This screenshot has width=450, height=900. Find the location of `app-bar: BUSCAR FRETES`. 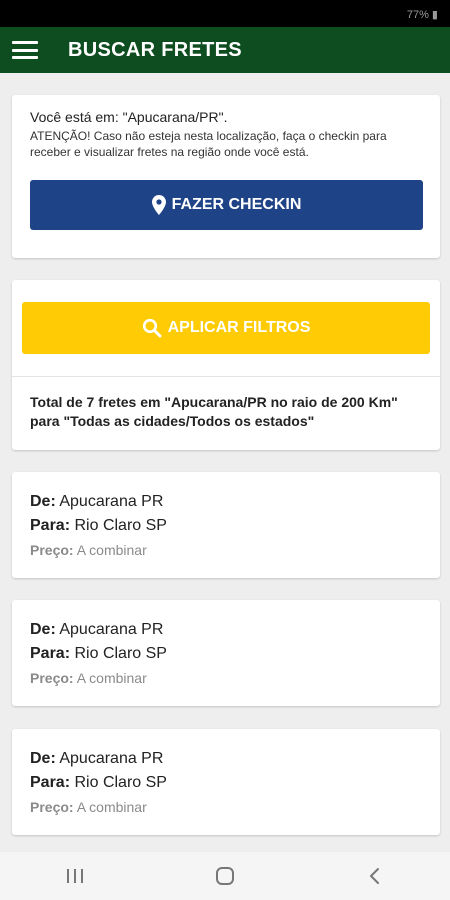

app-bar: BUSCAR FRETES is located at coordinates (225, 50).